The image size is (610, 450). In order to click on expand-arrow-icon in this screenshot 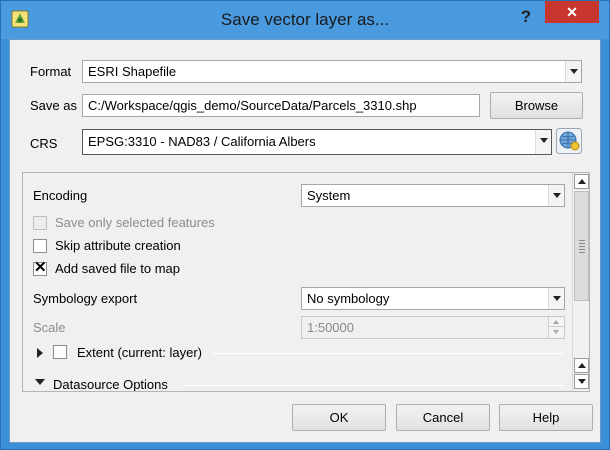, I will do `click(40, 353)`.